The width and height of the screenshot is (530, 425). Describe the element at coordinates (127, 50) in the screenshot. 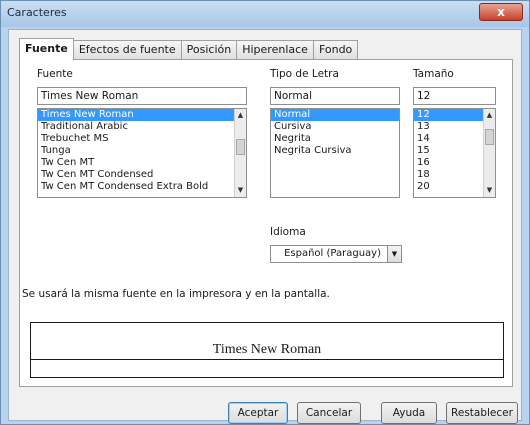

I see `tab-efectos-de-fuente: Efectos de fuente` at that location.